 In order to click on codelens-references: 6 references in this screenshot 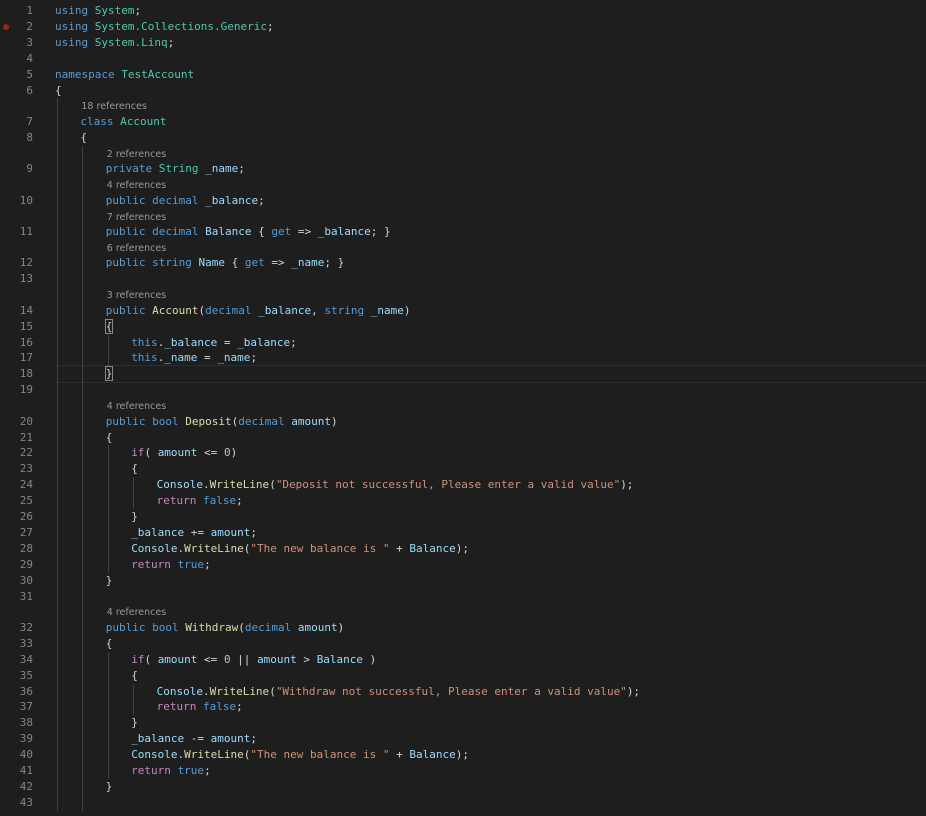, I will do `click(136, 248)`.